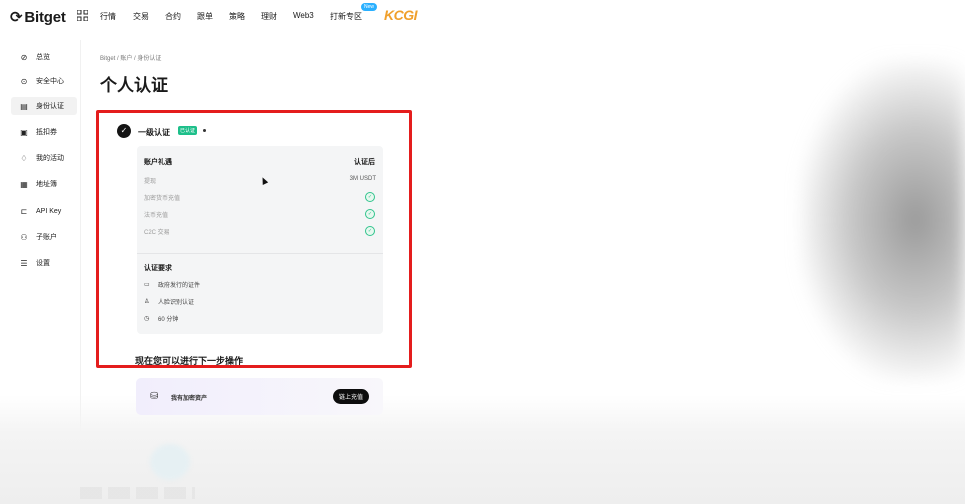 The width and height of the screenshot is (965, 504). I want to click on sidebar-item-label: 安全中心, so click(50, 81).